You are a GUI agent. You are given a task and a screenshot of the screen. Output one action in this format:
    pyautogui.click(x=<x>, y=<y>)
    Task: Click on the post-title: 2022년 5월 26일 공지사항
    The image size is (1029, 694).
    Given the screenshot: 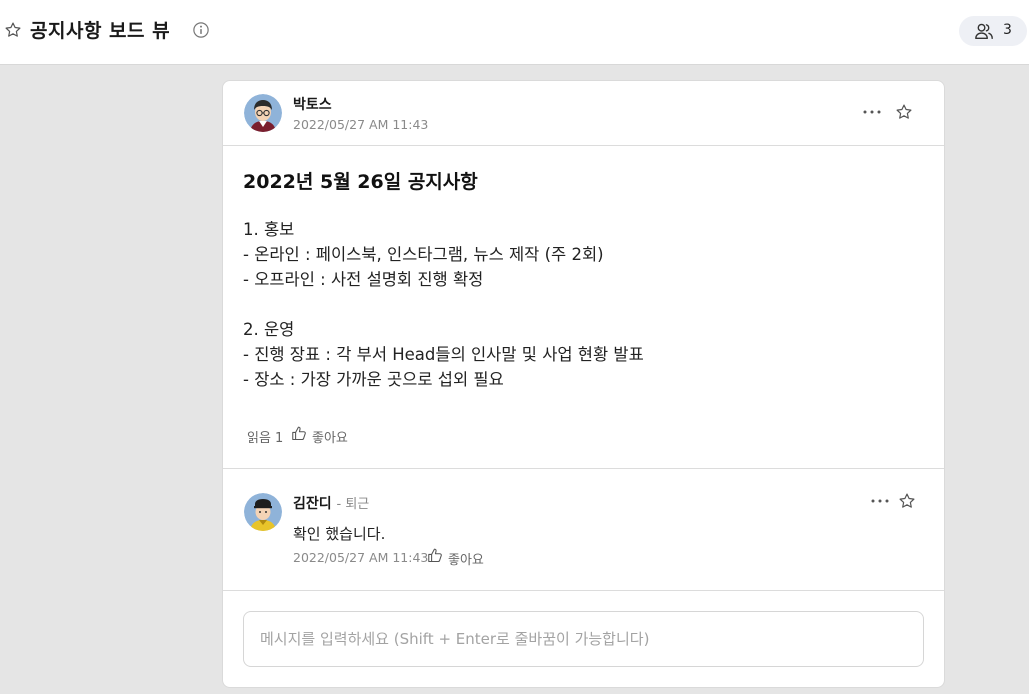 What is the action you would take?
    pyautogui.click(x=360, y=182)
    